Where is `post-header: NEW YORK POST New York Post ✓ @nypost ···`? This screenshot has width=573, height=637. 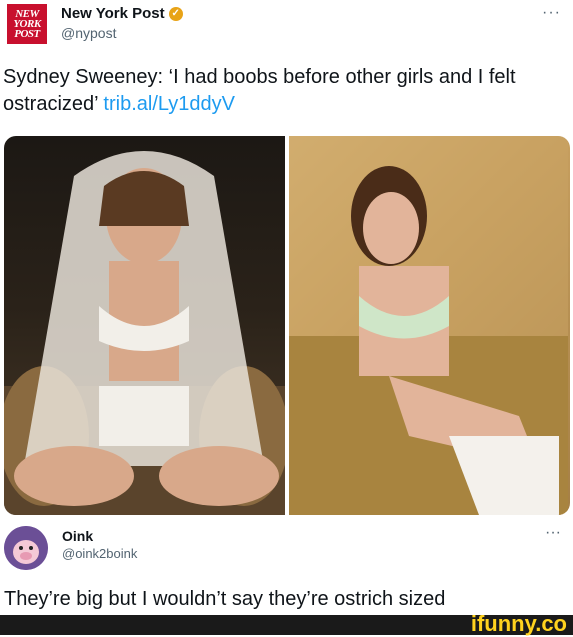 post-header: NEW YORK POST New York Post ✓ @nypost ··· is located at coordinates (286, 27).